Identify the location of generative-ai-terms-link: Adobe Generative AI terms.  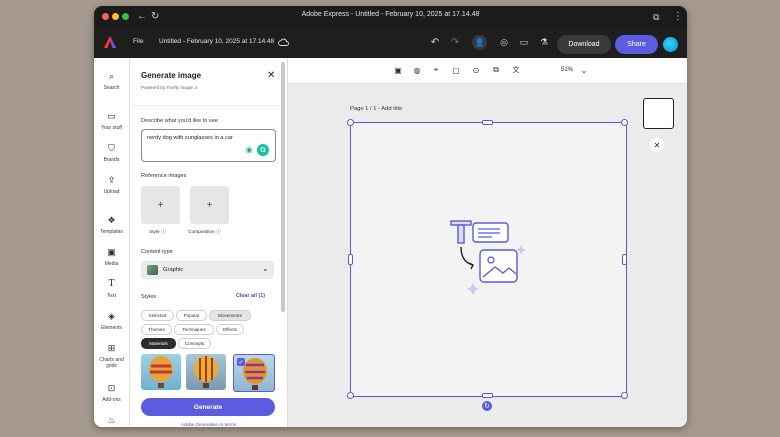
(208, 424).